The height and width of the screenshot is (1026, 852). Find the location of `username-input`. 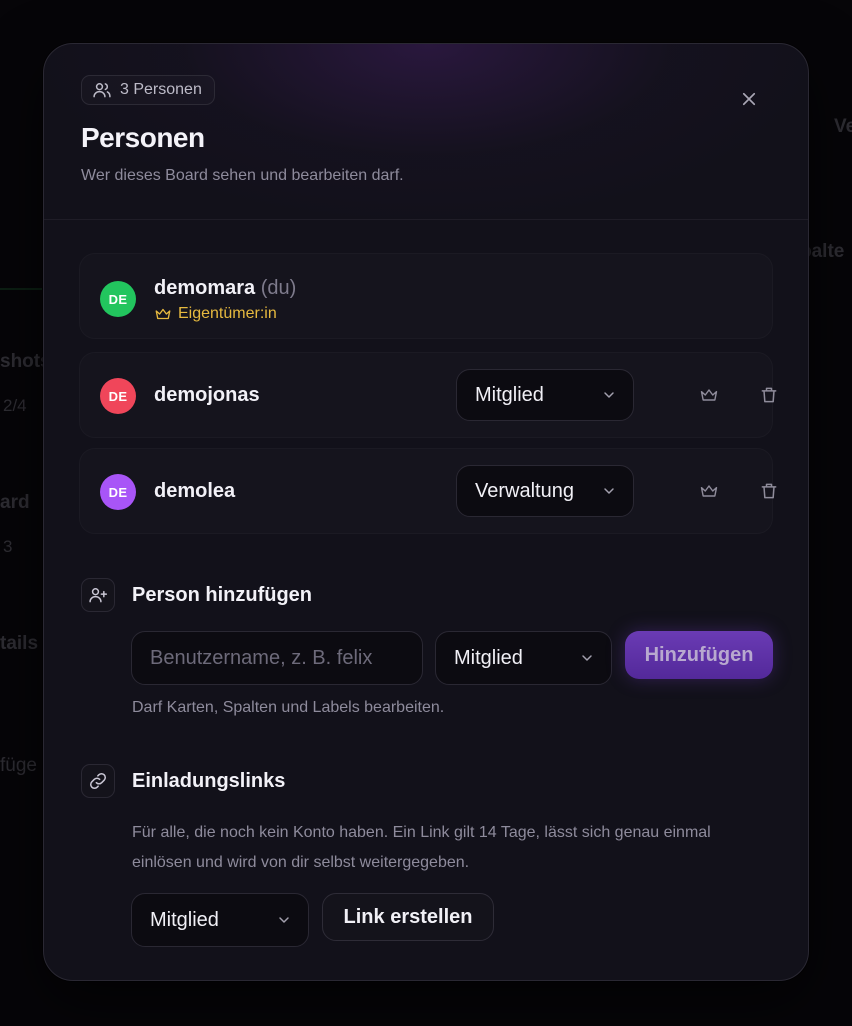

username-input is located at coordinates (277, 658).